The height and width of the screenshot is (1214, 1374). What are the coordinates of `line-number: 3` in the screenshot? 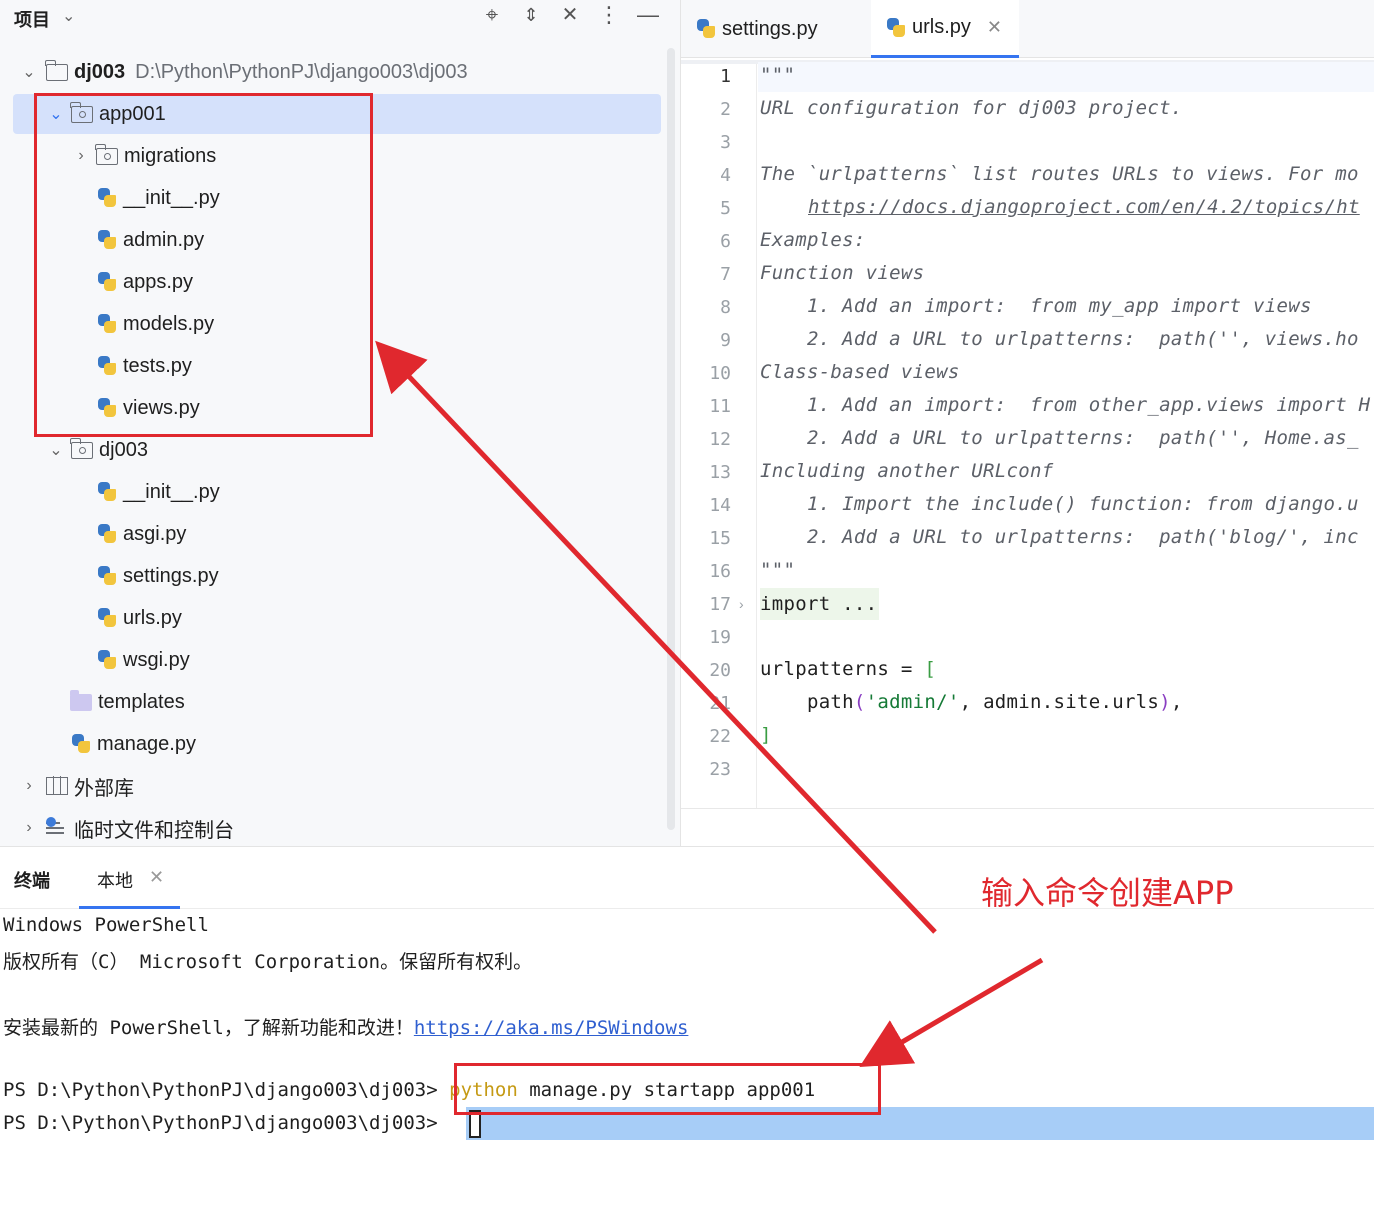 It's located at (725, 142).